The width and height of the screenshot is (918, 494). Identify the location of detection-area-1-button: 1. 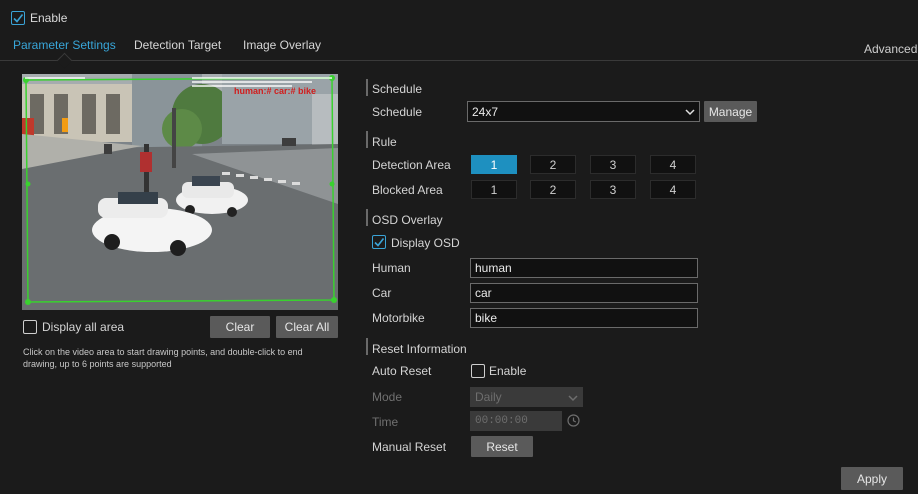
(494, 164).